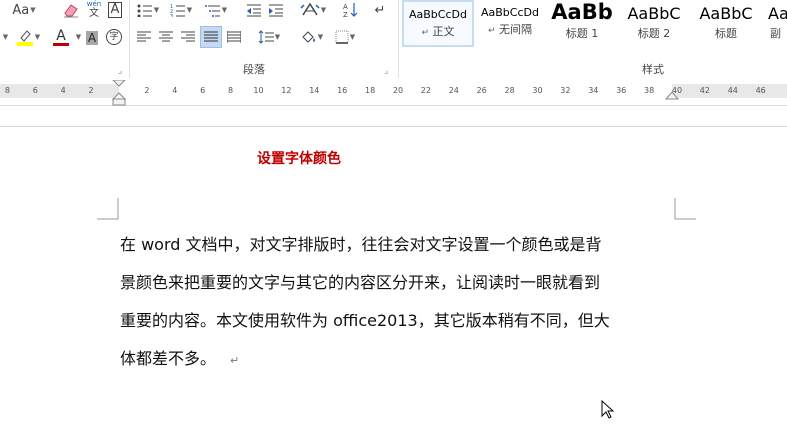 The height and width of the screenshot is (424, 787). What do you see at coordinates (774, 23) in the screenshot?
I see `style-subtitle: AaI 副` at bounding box center [774, 23].